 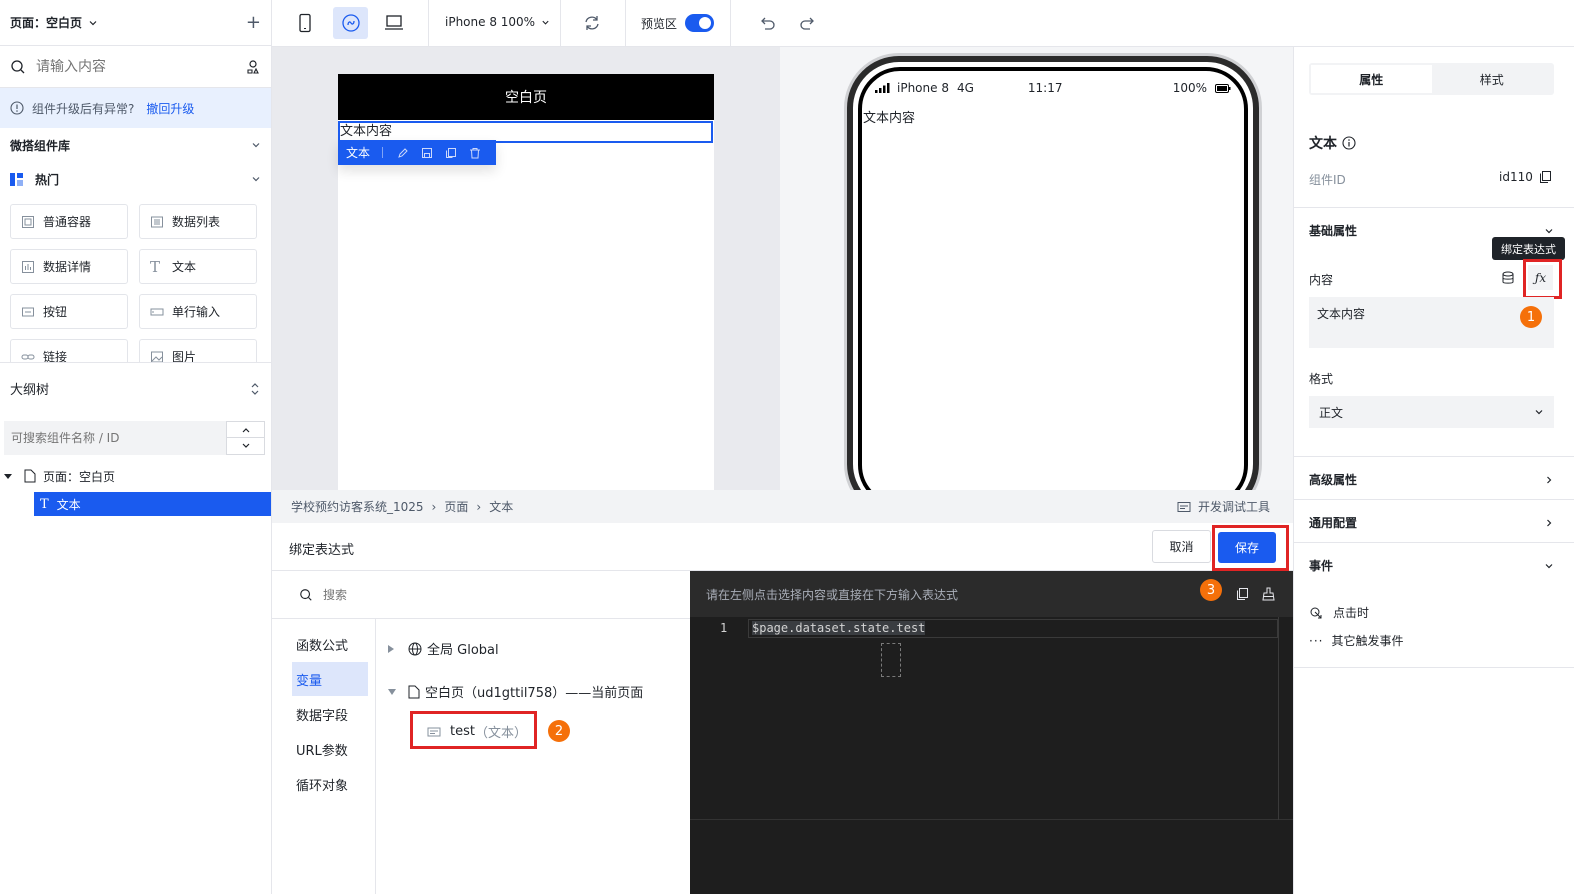 I want to click on component-name: 文本, so click(x=1332, y=143).